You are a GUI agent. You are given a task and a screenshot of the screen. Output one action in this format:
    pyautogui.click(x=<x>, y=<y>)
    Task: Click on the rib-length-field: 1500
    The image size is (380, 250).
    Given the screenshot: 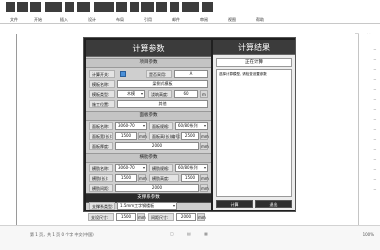 What is the action you would take?
    pyautogui.click(x=126, y=178)
    